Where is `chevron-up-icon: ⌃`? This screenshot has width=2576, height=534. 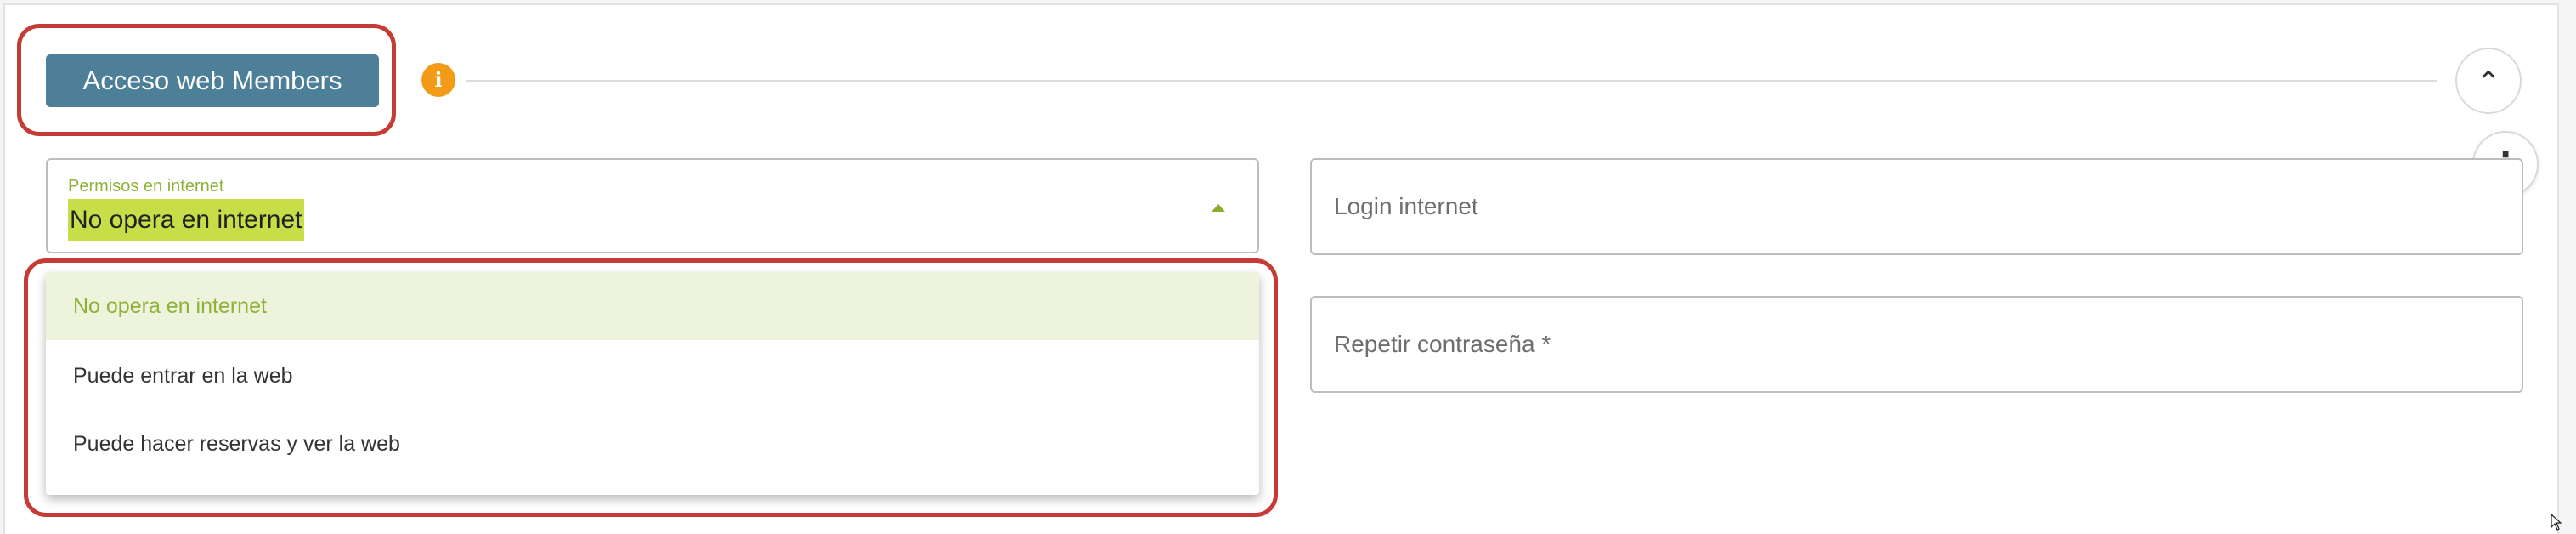
chevron-up-icon: ⌃ is located at coordinates (2488, 82).